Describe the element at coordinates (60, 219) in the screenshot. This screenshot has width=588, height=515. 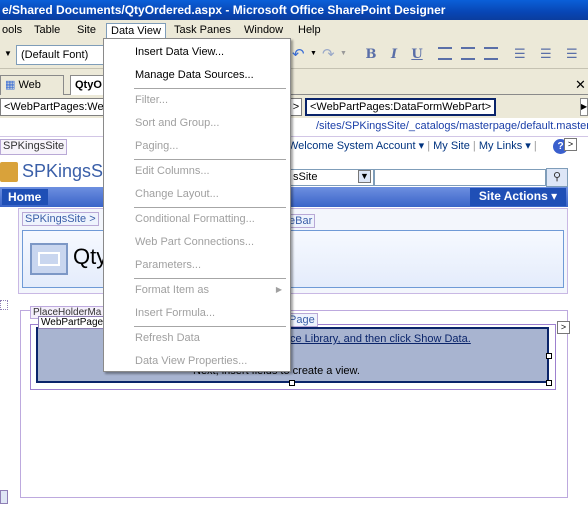
I see `breadcrumb: SPKingsSite >` at that location.